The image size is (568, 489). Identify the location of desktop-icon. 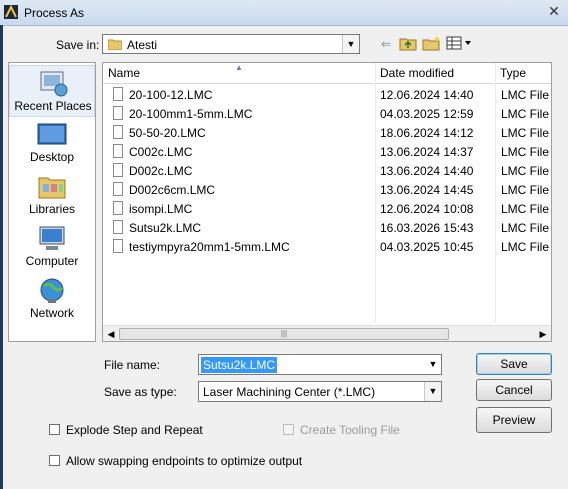
(52, 134).